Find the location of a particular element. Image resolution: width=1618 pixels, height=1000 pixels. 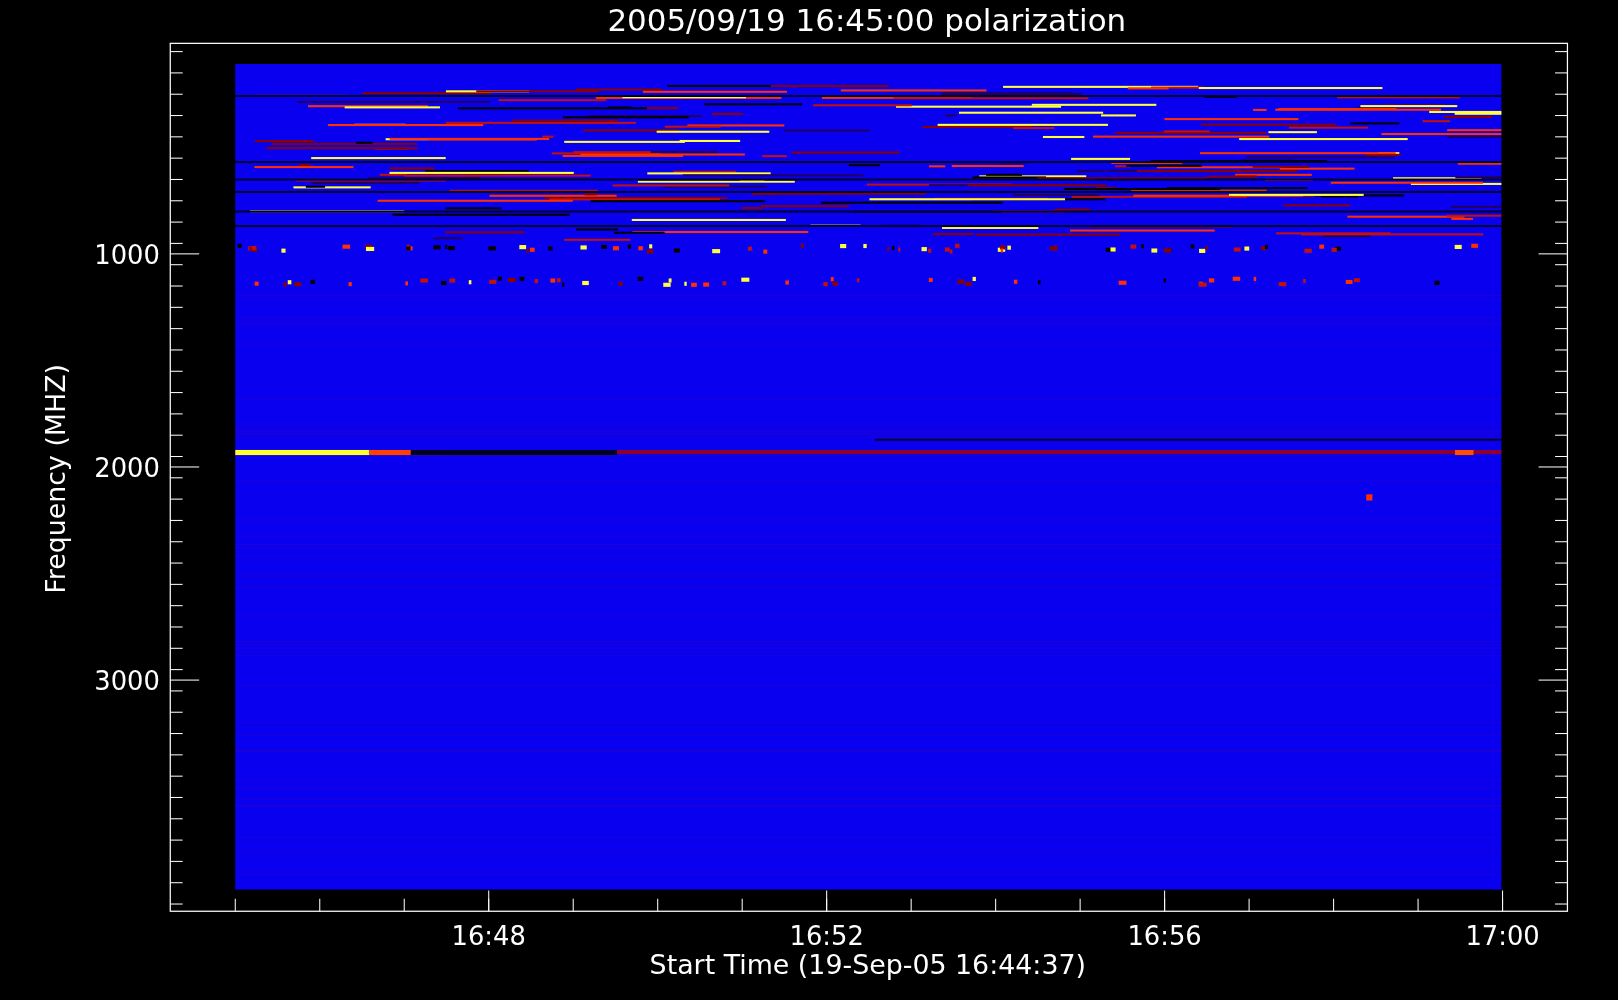

tick-label: 3000 is located at coordinates (127, 681).